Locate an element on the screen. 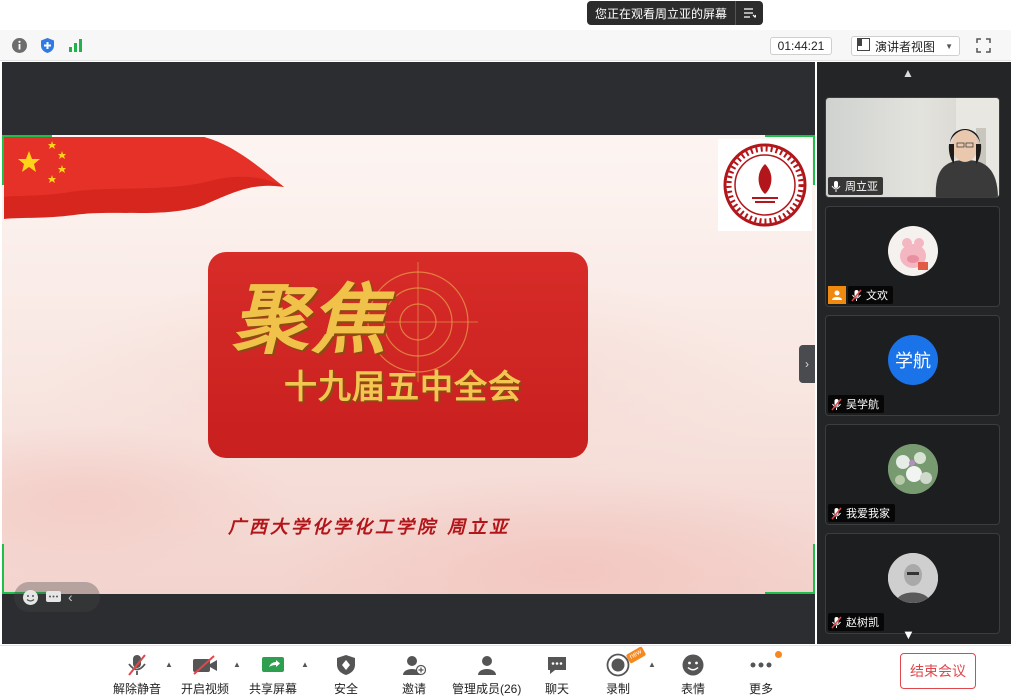 The image size is (1011, 699). new-badge: new is located at coordinates (636, 655).